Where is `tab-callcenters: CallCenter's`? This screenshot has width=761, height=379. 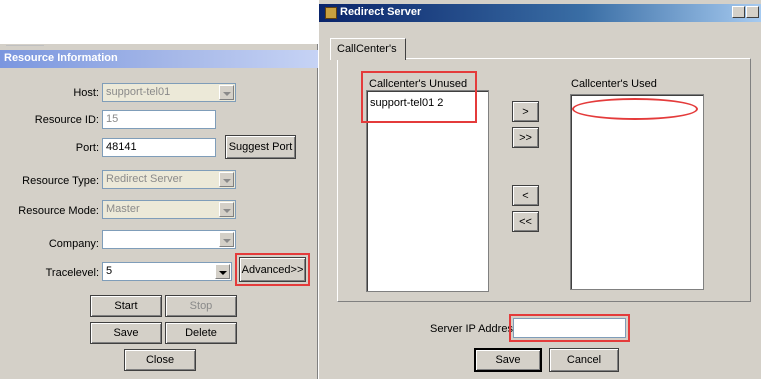
tab-callcenters: CallCenter's is located at coordinates (368, 49).